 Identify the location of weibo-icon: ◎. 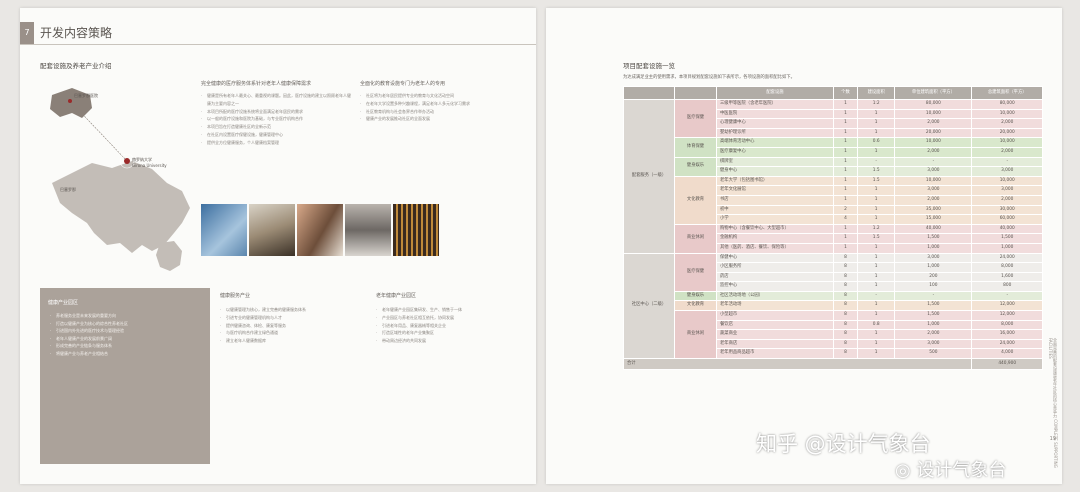
(906, 470).